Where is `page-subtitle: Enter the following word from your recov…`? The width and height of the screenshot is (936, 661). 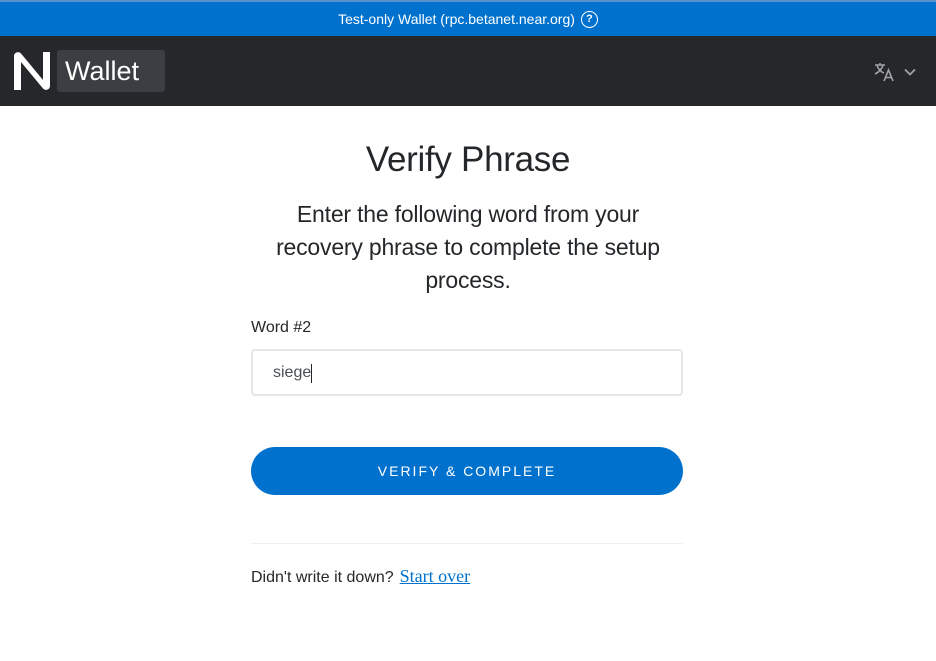 page-subtitle: Enter the following word from your recov… is located at coordinates (468, 247).